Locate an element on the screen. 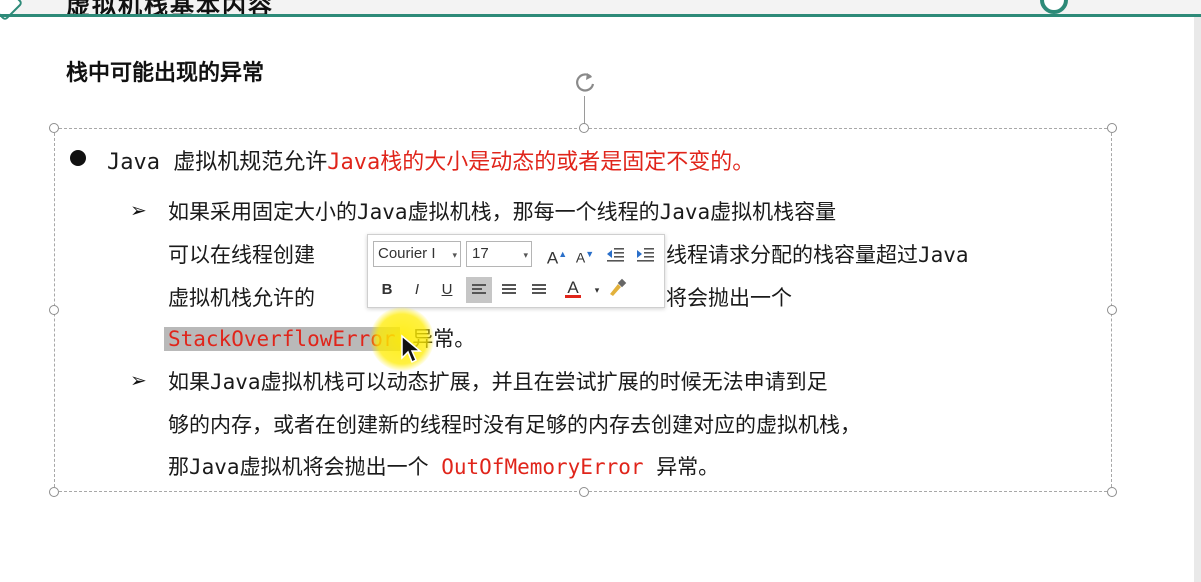 Image resolution: width=1201 pixels, height=582 pixels. font-size-value: 17 is located at coordinates (480, 253).